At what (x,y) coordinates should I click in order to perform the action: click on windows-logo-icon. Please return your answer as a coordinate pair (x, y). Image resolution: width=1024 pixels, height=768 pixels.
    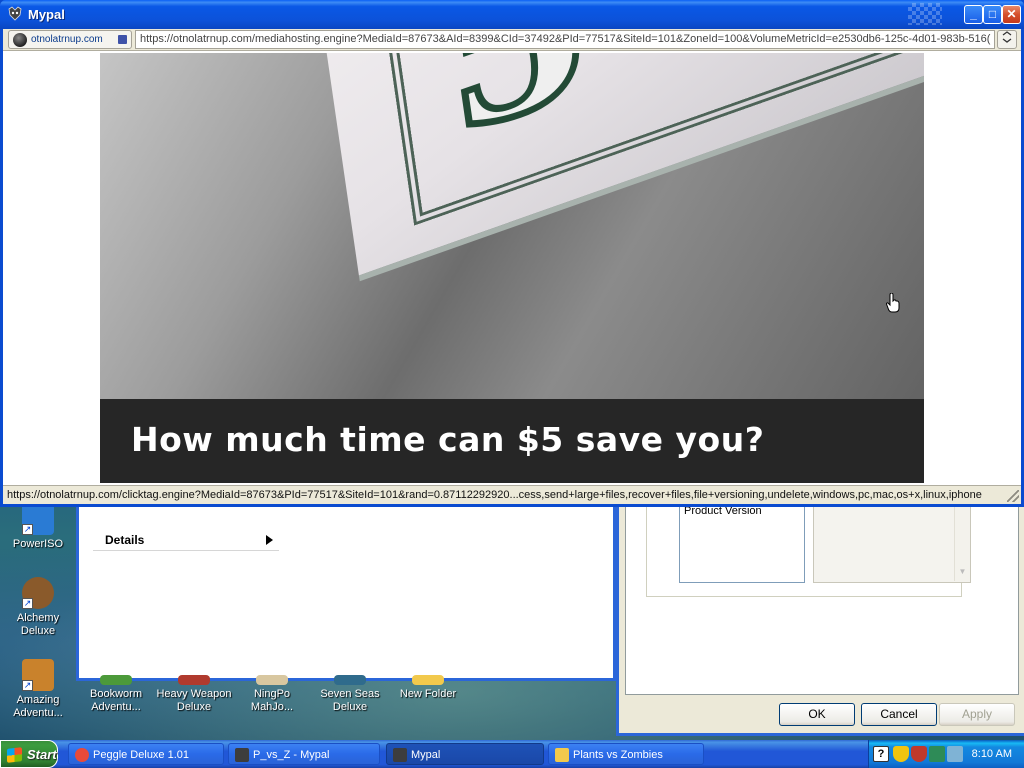
    Looking at the image, I should click on (14, 755).